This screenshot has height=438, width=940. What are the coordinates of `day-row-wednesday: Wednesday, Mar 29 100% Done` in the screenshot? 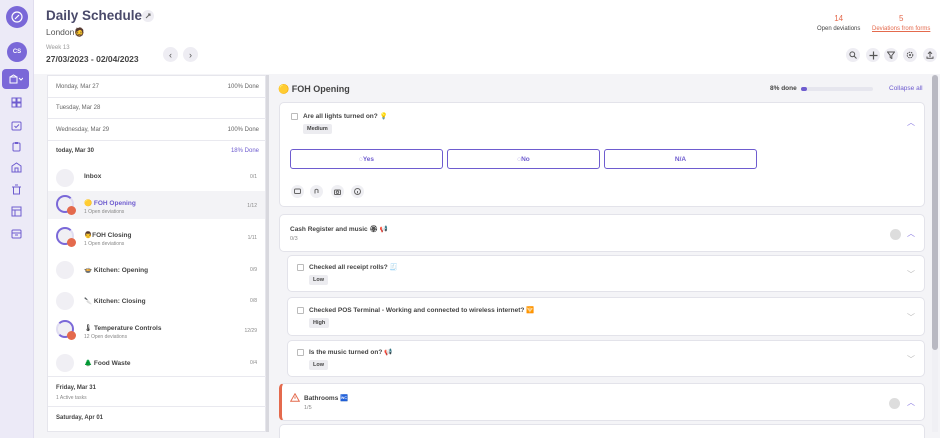 It's located at (157, 130).